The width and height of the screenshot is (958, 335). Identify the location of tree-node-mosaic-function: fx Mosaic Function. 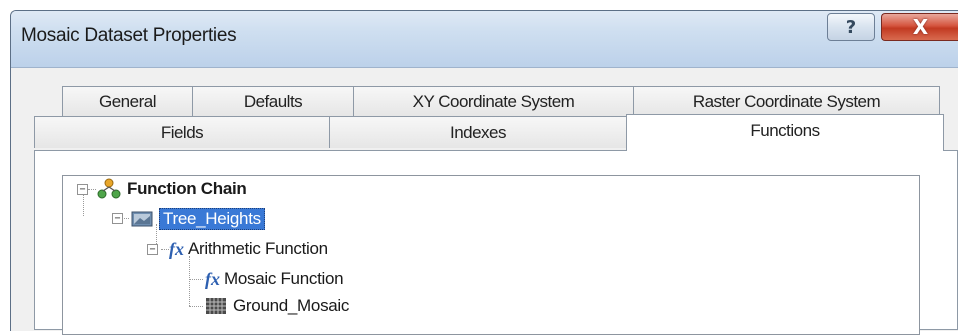
(274, 279).